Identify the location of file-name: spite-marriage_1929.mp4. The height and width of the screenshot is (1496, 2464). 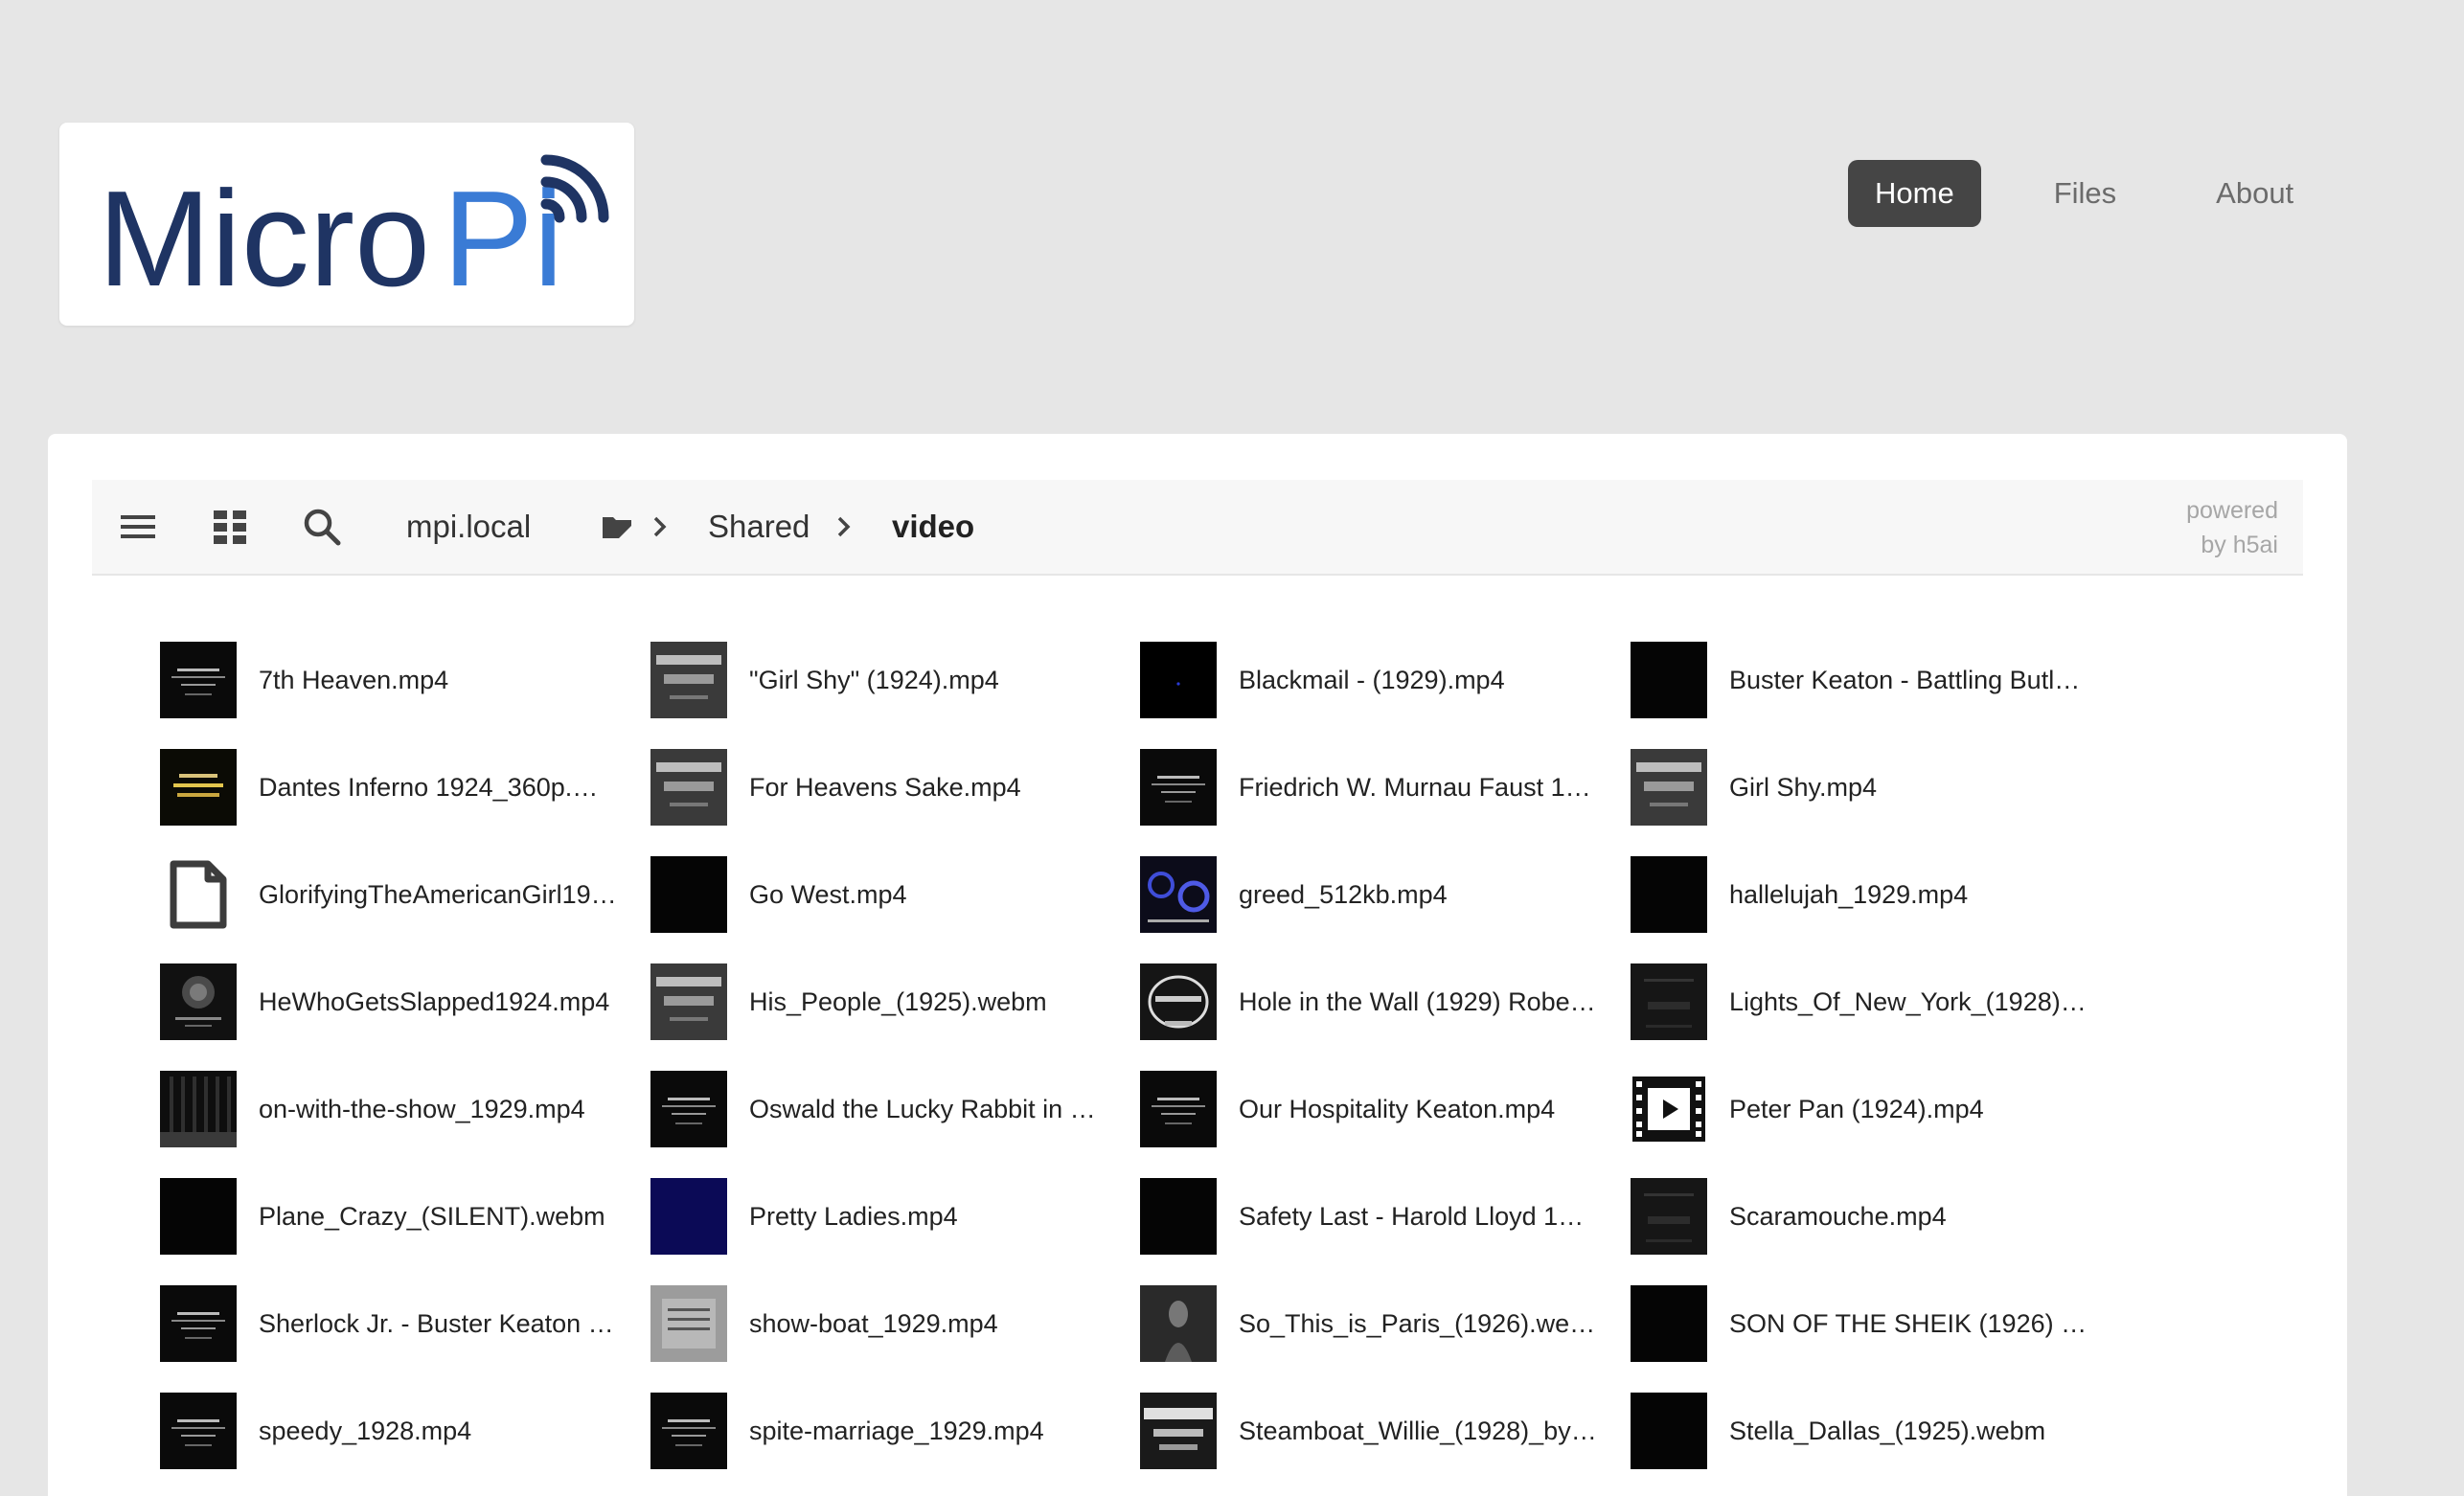
(896, 1431).